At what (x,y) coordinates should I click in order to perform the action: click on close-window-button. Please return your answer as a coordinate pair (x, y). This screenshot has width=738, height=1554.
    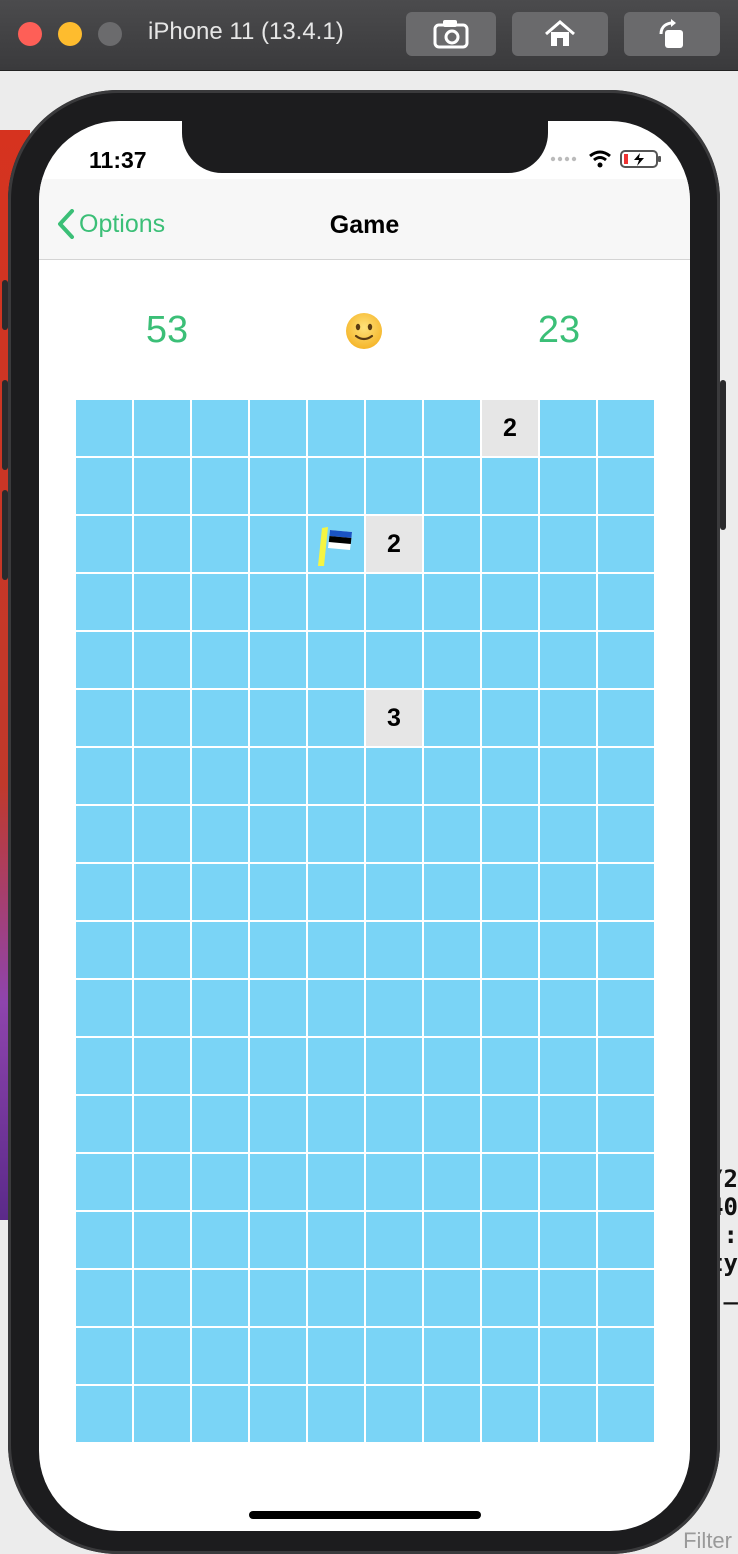
    Looking at the image, I should click on (30, 34).